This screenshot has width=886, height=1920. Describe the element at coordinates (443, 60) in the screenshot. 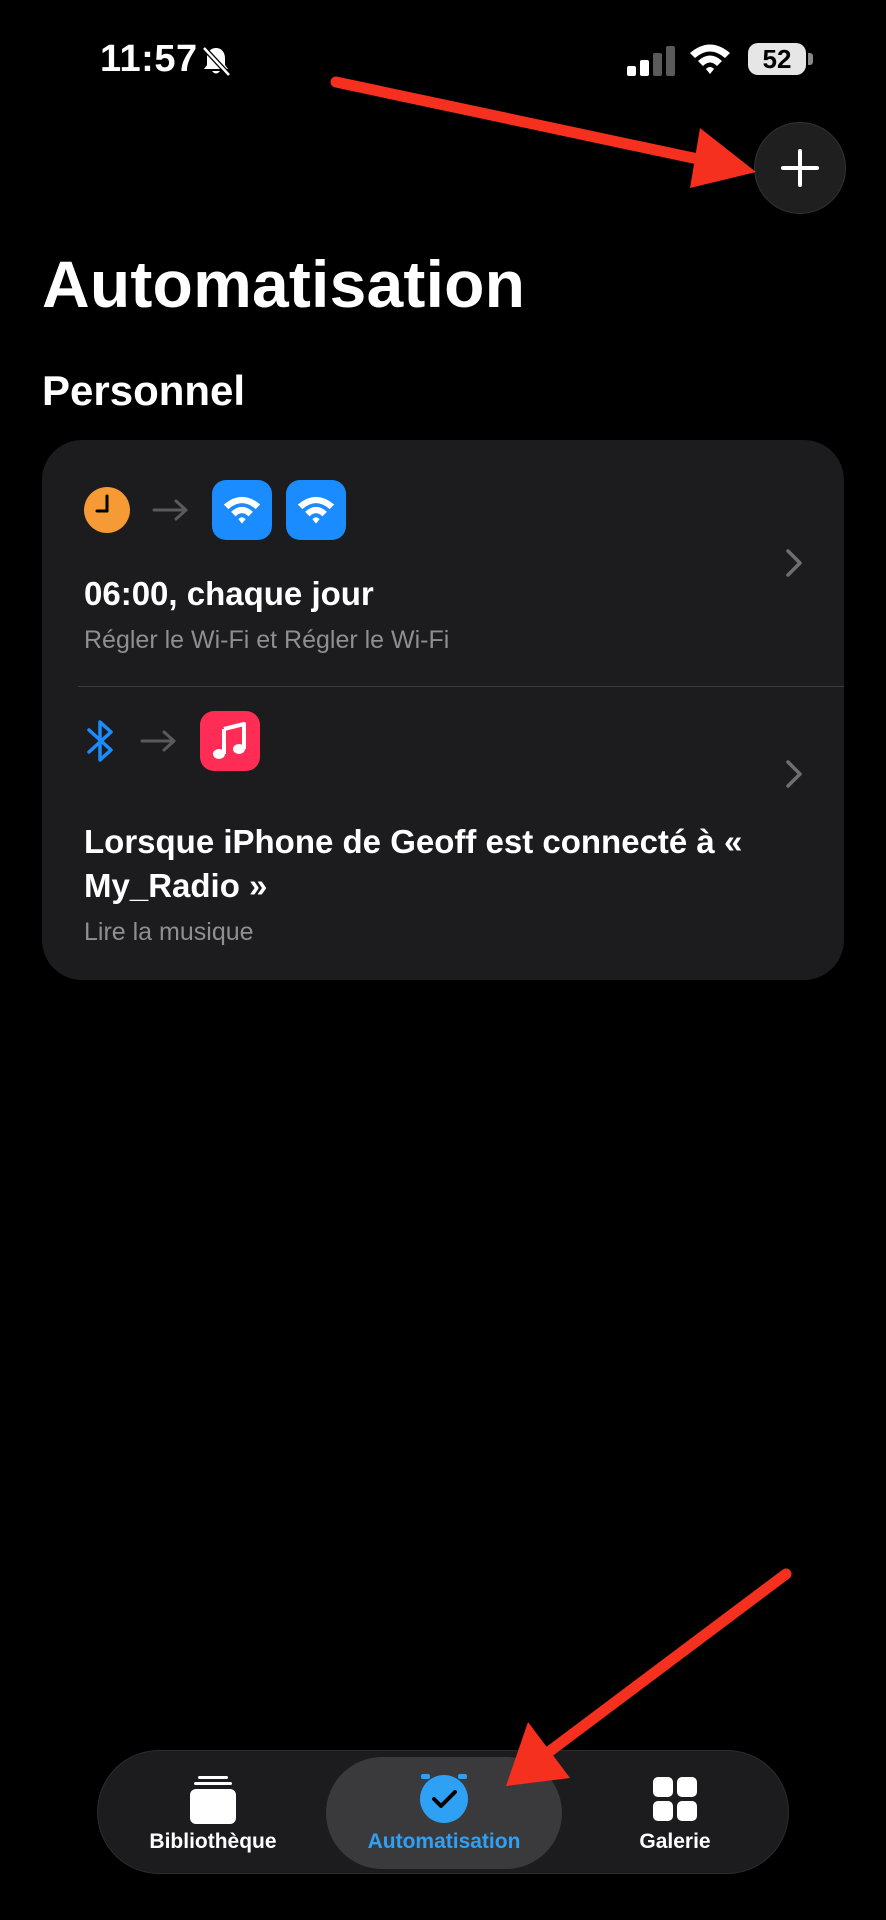

I see `status-bar: 11:57 52` at that location.